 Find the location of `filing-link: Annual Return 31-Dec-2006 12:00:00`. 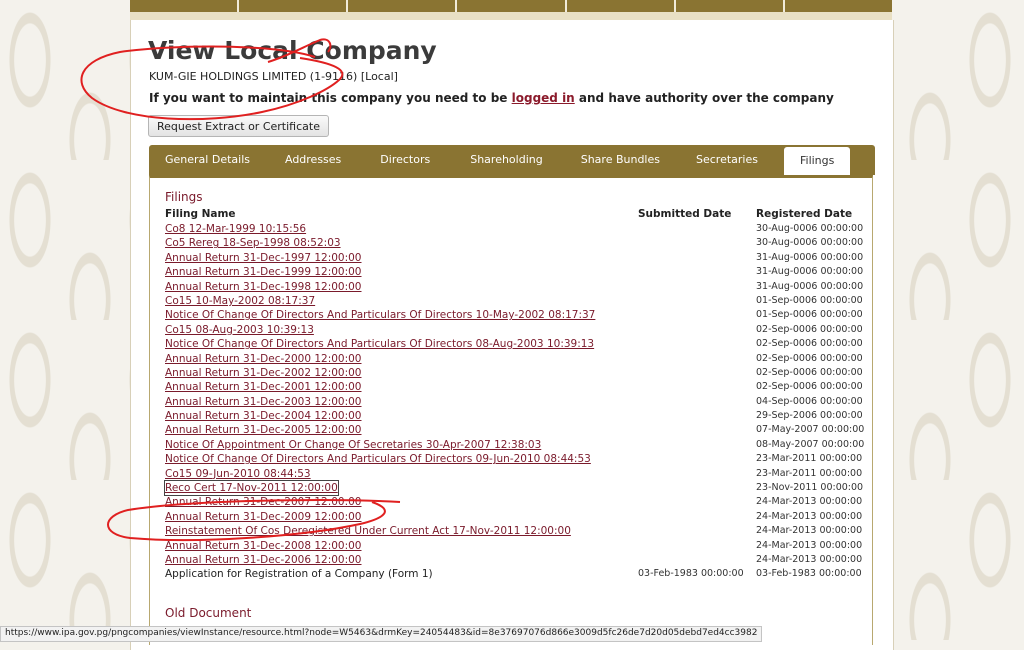

filing-link: Annual Return 31-Dec-2006 12:00:00 is located at coordinates (263, 560).